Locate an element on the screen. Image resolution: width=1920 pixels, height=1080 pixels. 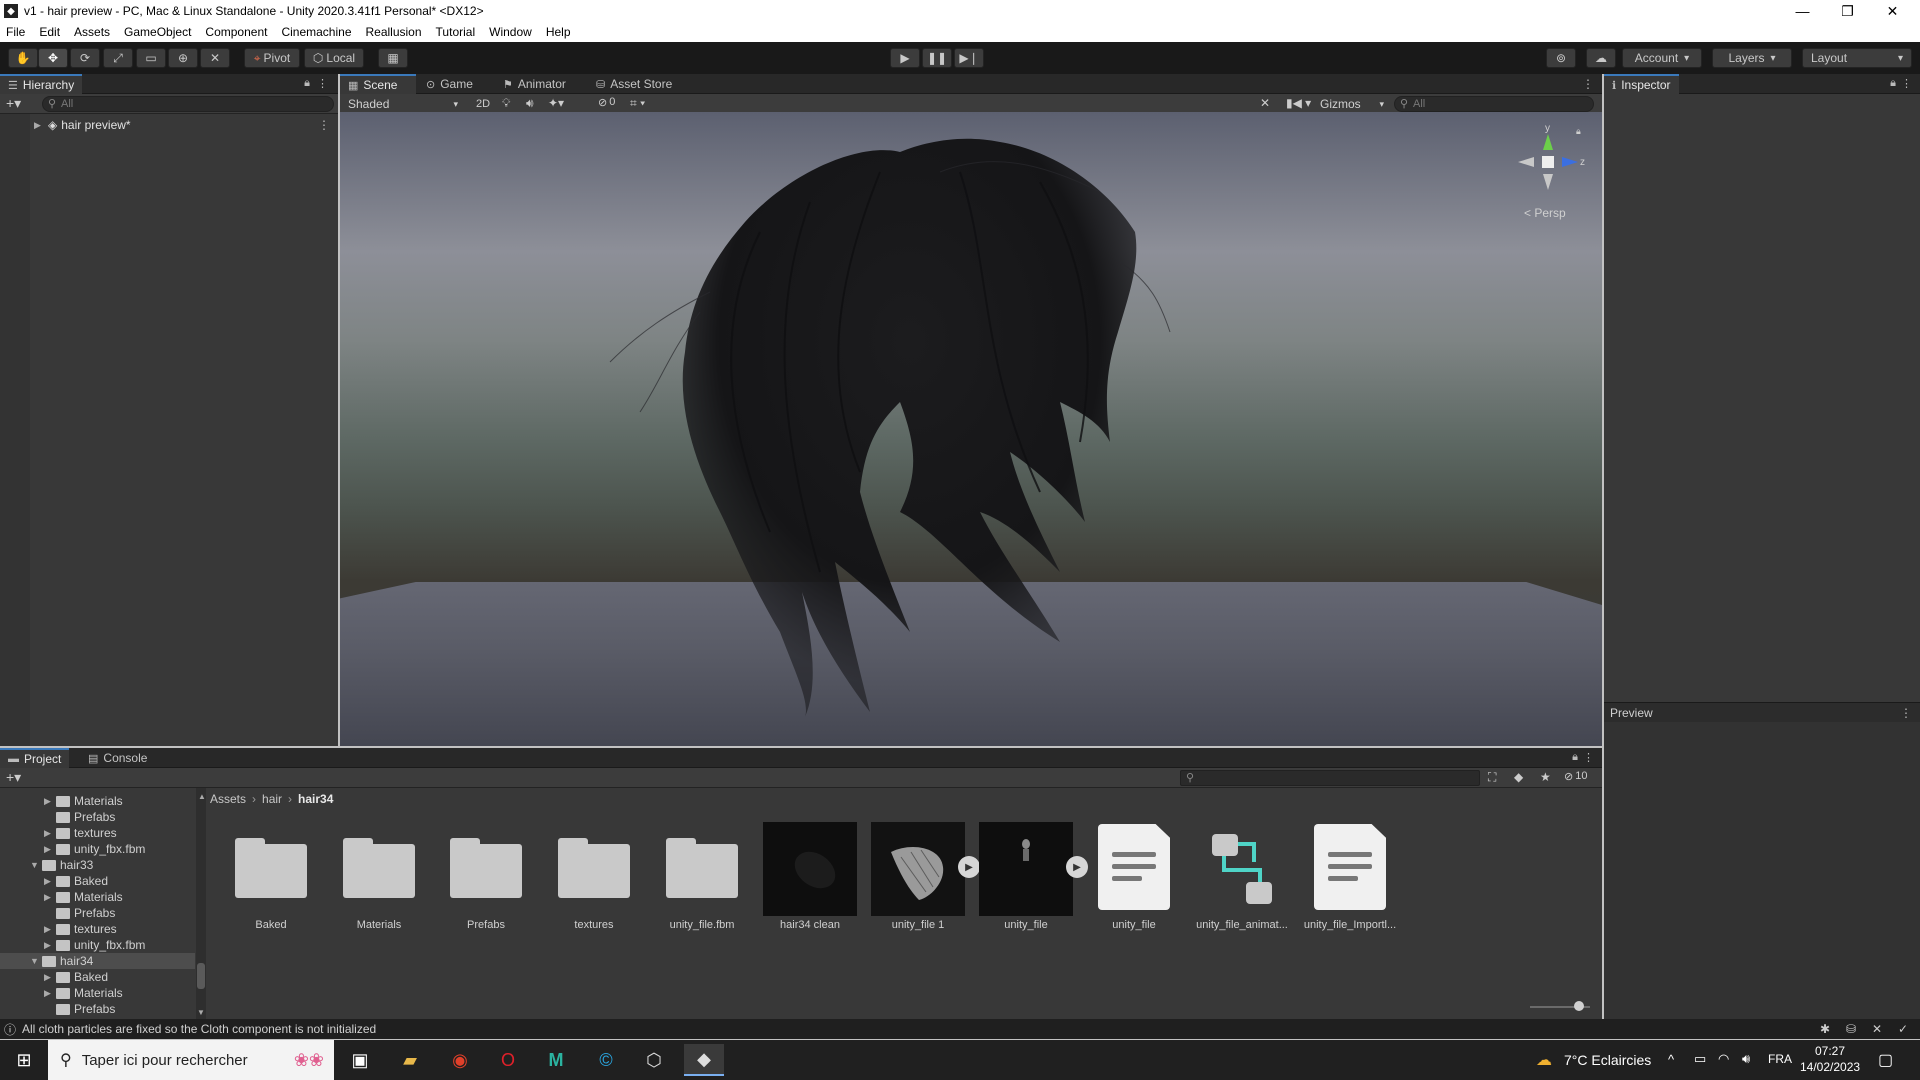
debug-icon: ✱ is located at coordinates (1825, 1029).